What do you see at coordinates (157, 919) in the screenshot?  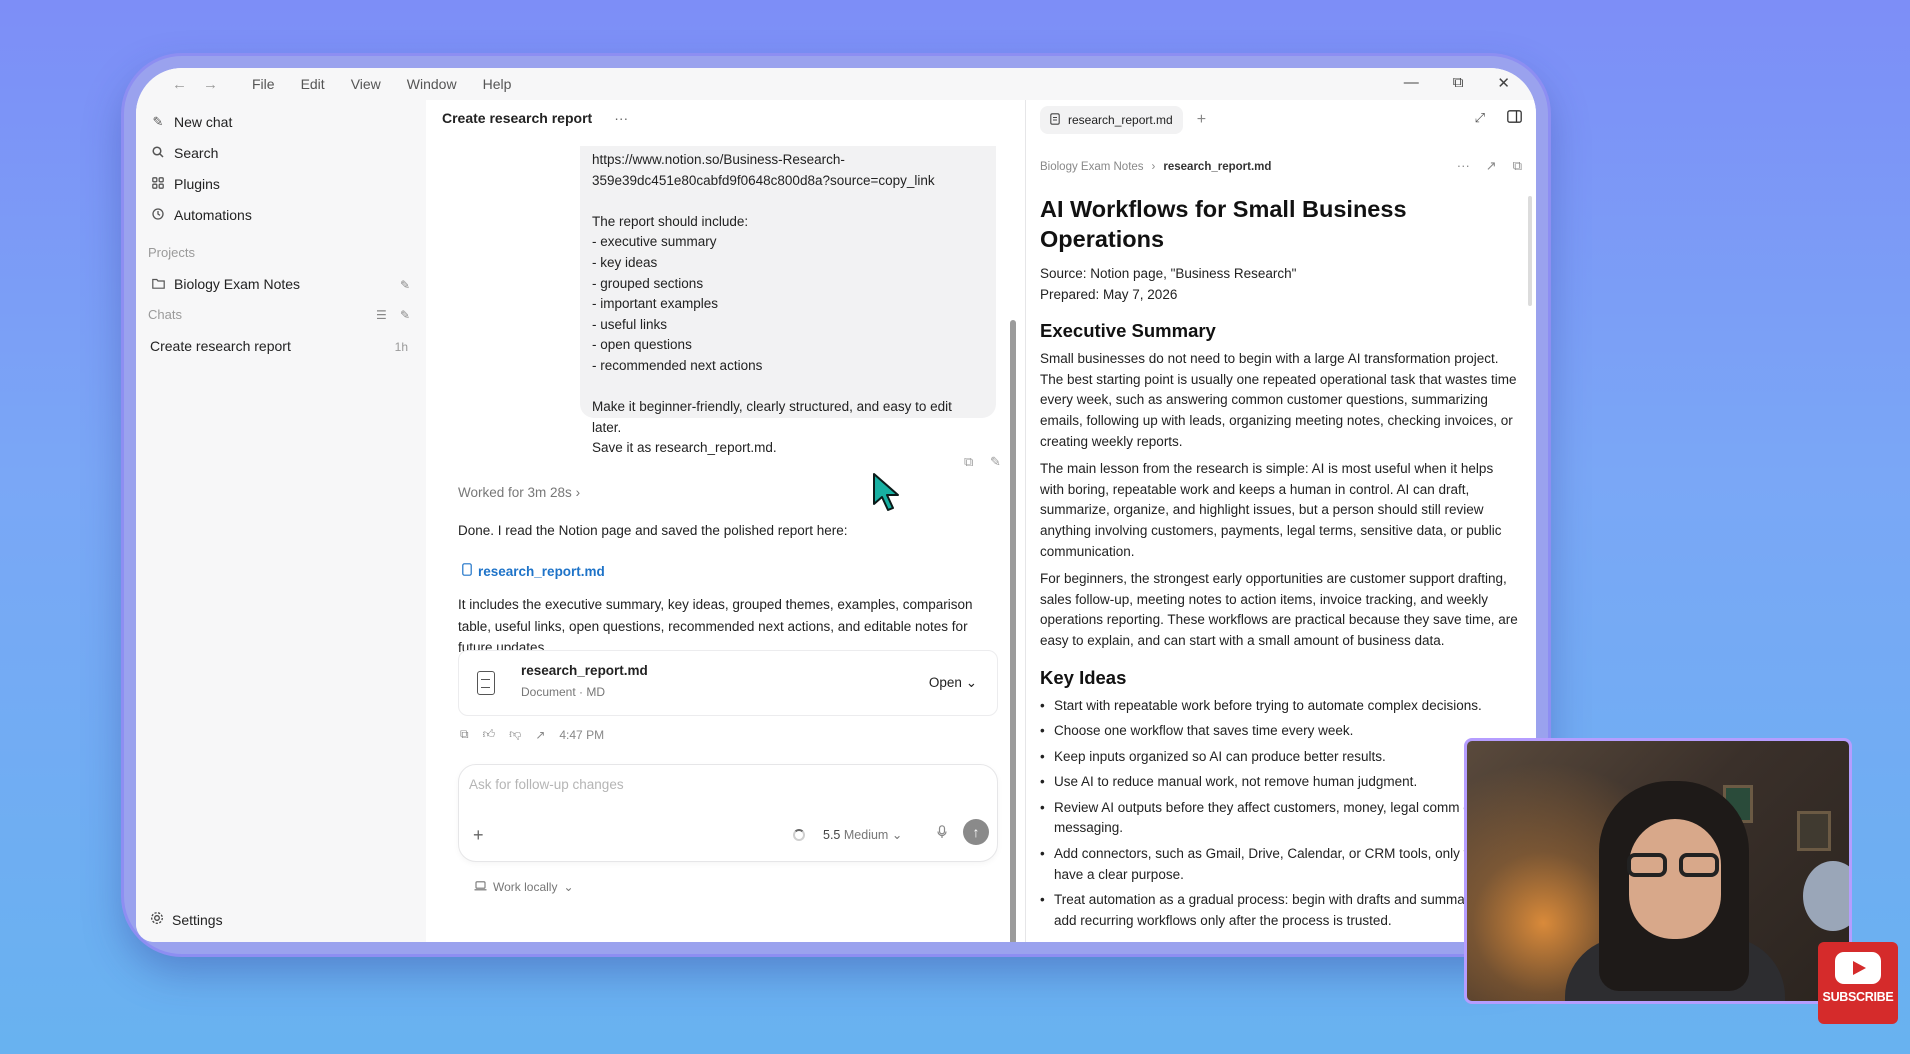 I see `gear-icon` at bounding box center [157, 919].